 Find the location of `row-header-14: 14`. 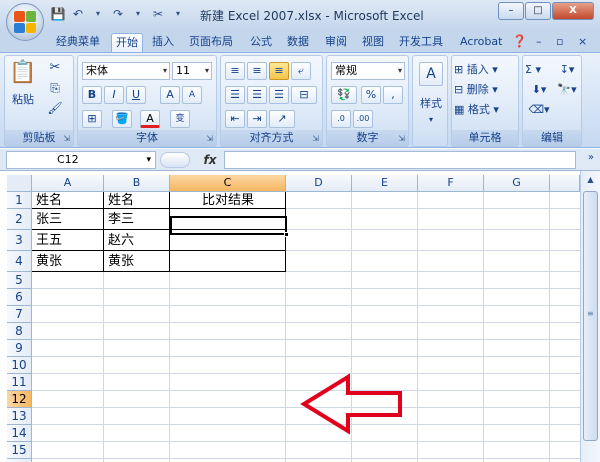

row-header-14: 14 is located at coordinates (19, 433).